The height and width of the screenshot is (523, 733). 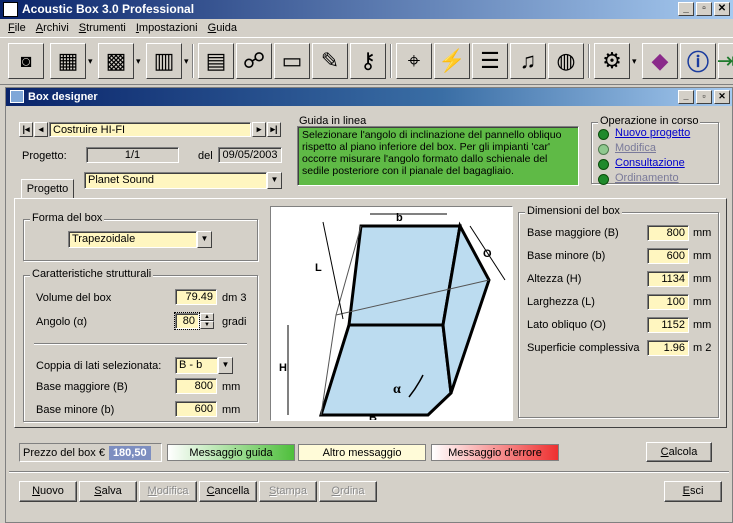 I want to click on angolo-label: Angolo (α), so click(x=61, y=322).